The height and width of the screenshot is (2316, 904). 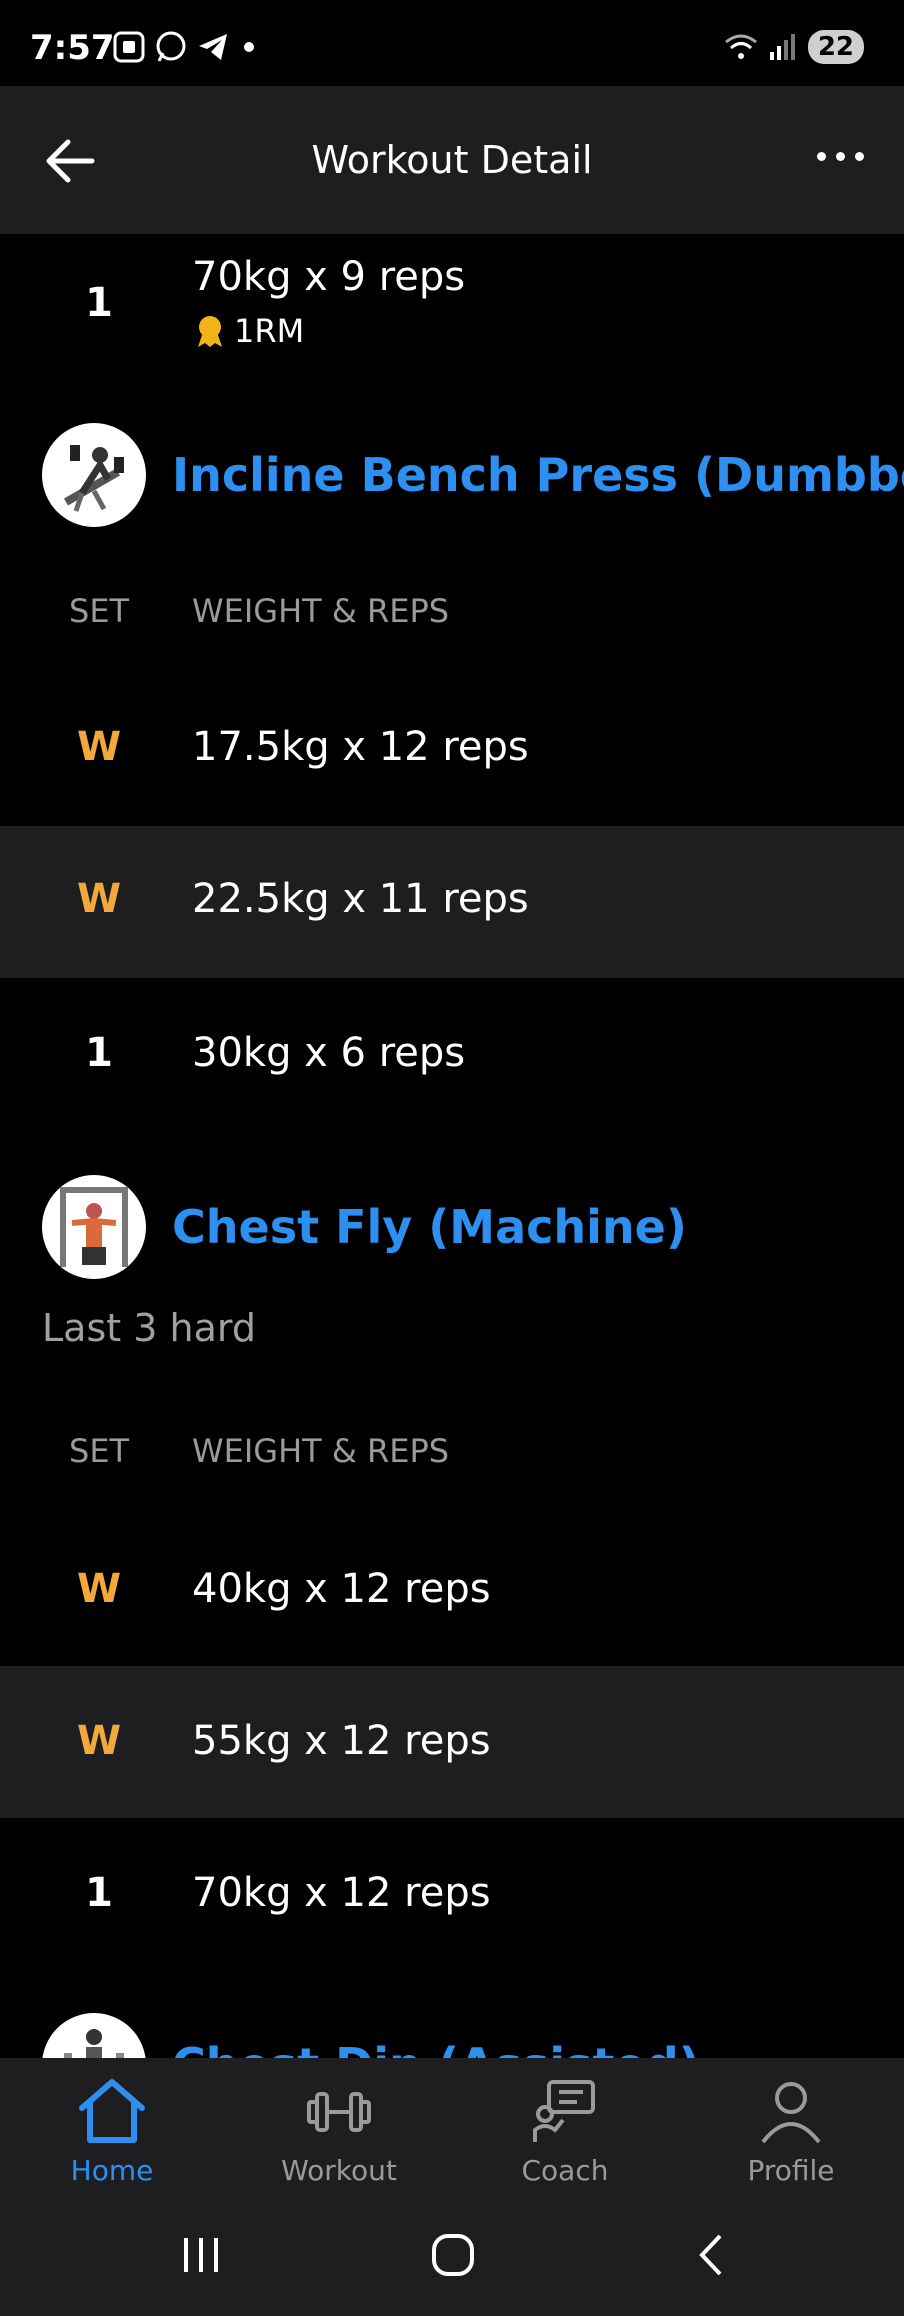 I want to click on exercise-header: Chest Dip (Assisted), so click(x=371, y=2035).